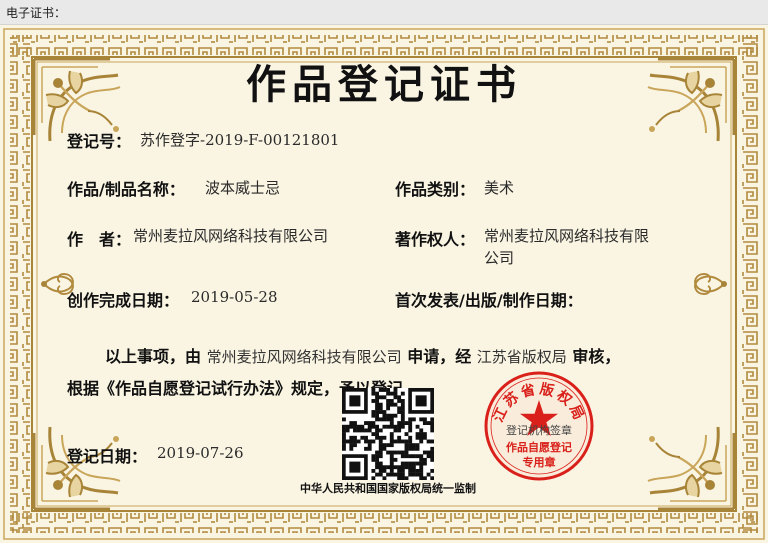 The height and width of the screenshot is (543, 768). What do you see at coordinates (384, 12) in the screenshot?
I see `top-bar: 电子证书：` at bounding box center [384, 12].